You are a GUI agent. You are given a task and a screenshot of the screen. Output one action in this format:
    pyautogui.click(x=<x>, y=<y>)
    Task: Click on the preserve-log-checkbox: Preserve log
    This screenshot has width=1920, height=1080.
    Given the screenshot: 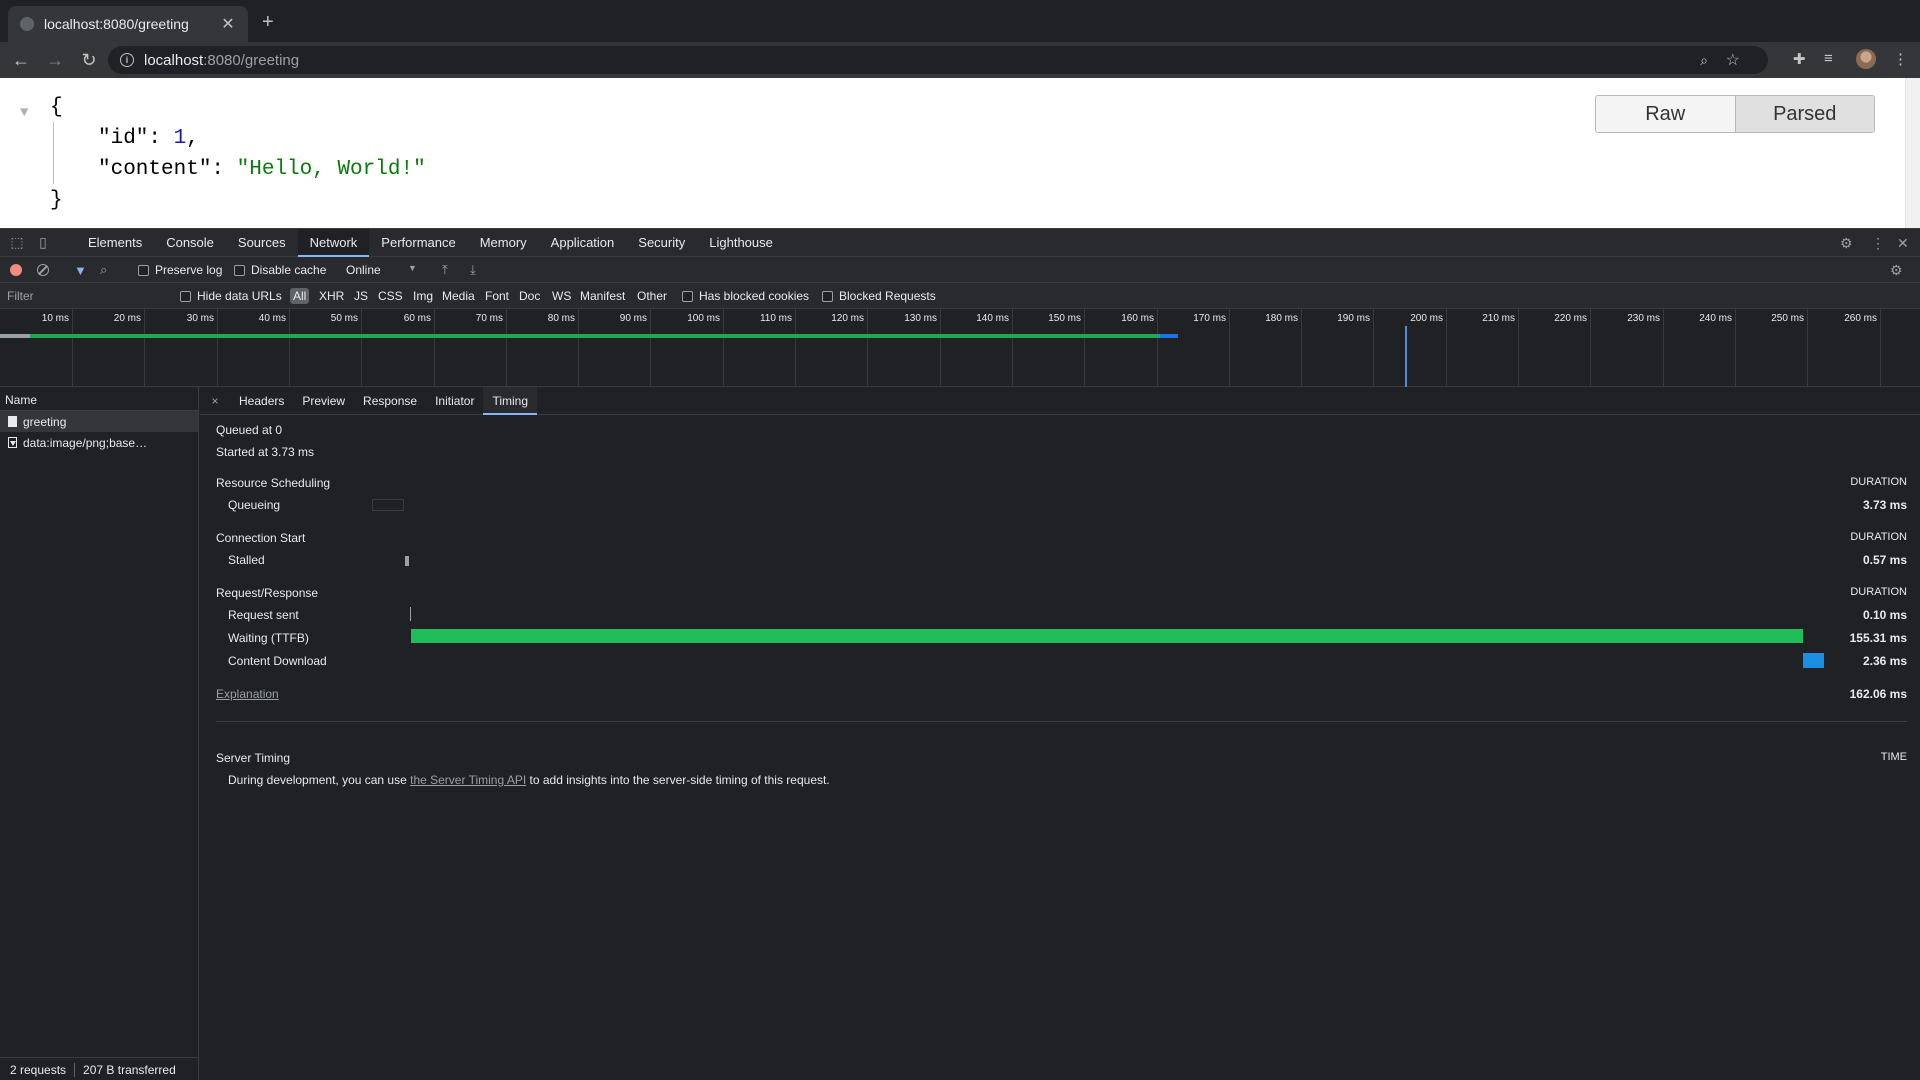 What is the action you would take?
    pyautogui.click(x=180, y=270)
    